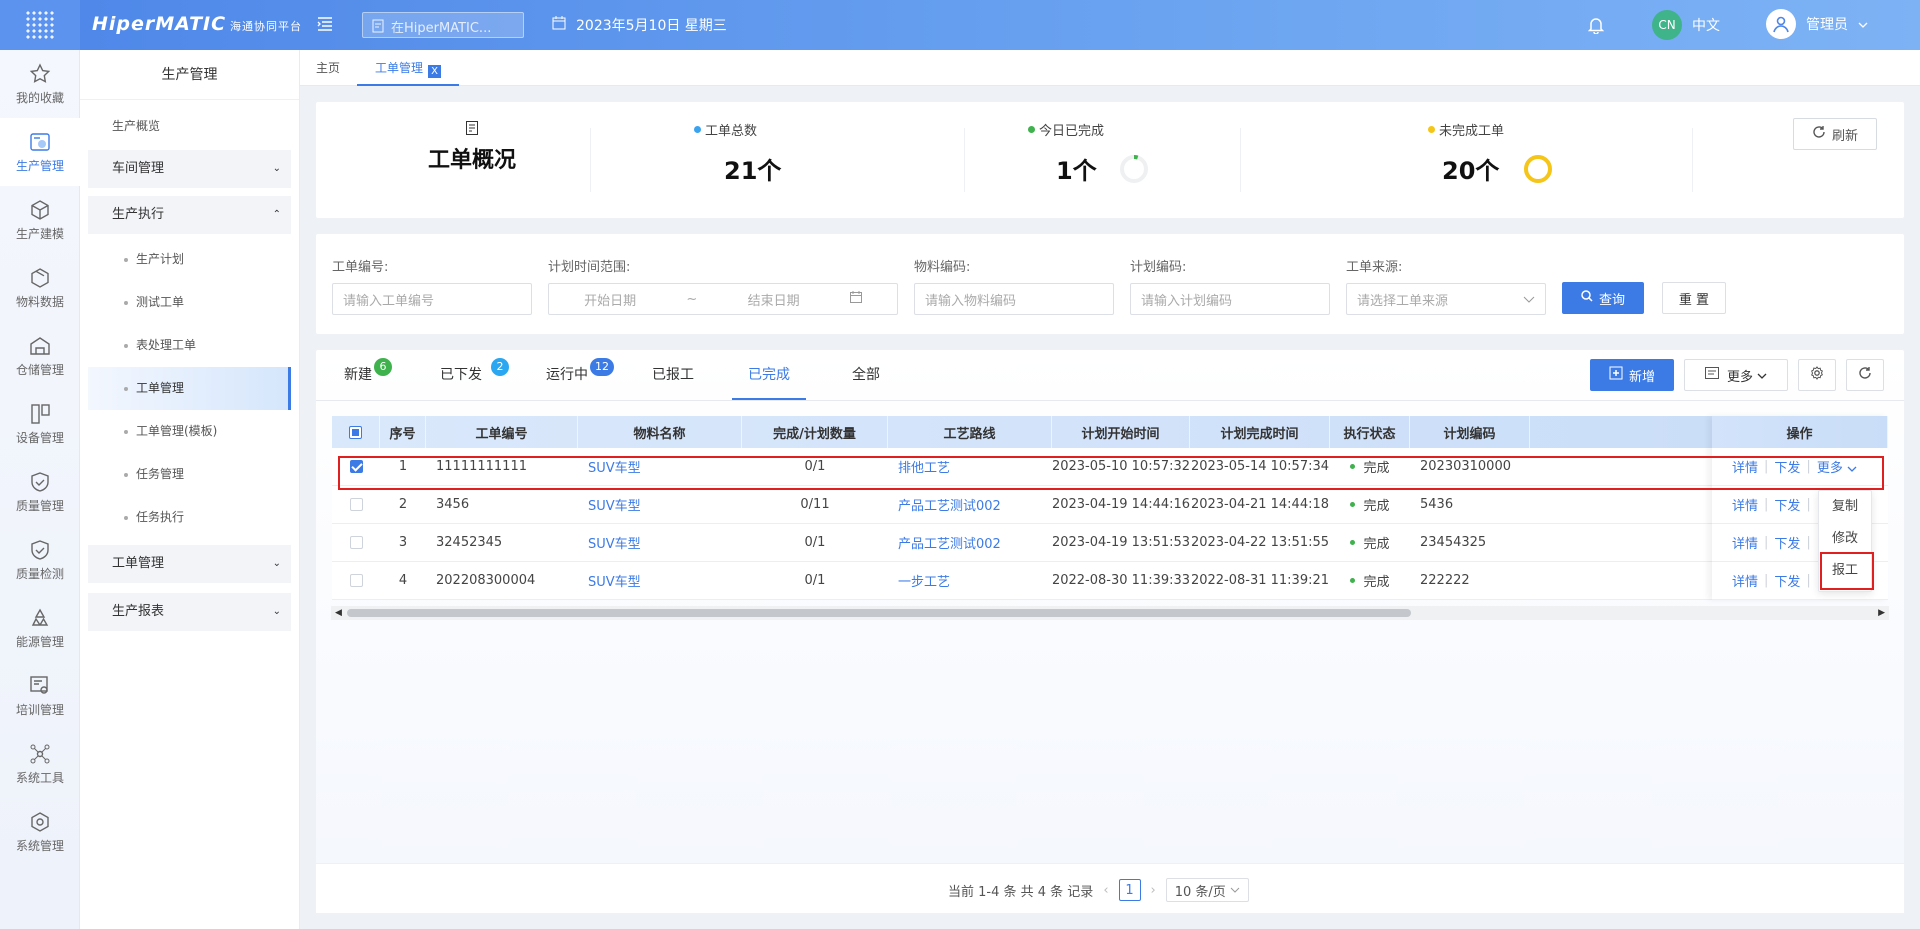 This screenshot has height=929, width=1920. I want to click on sidebar-item-test-order: 测试工单, so click(189, 302).